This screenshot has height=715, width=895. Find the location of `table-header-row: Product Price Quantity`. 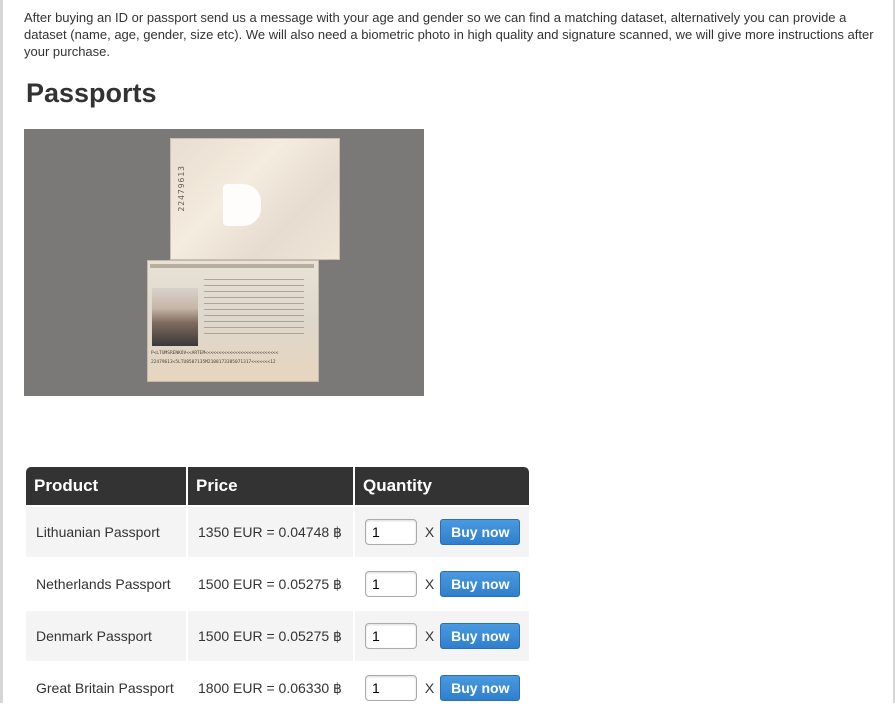

table-header-row: Product Price Quantity is located at coordinates (277, 486).